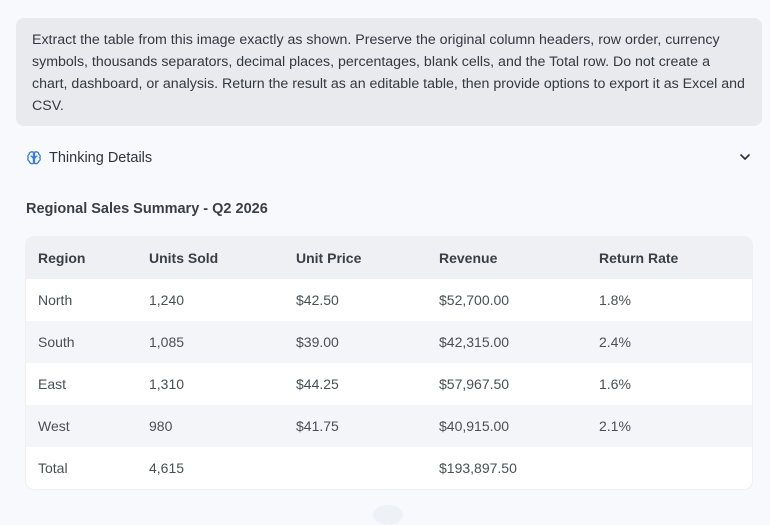 The image size is (770, 525). Describe the element at coordinates (34, 158) in the screenshot. I see `brain-icon` at that location.